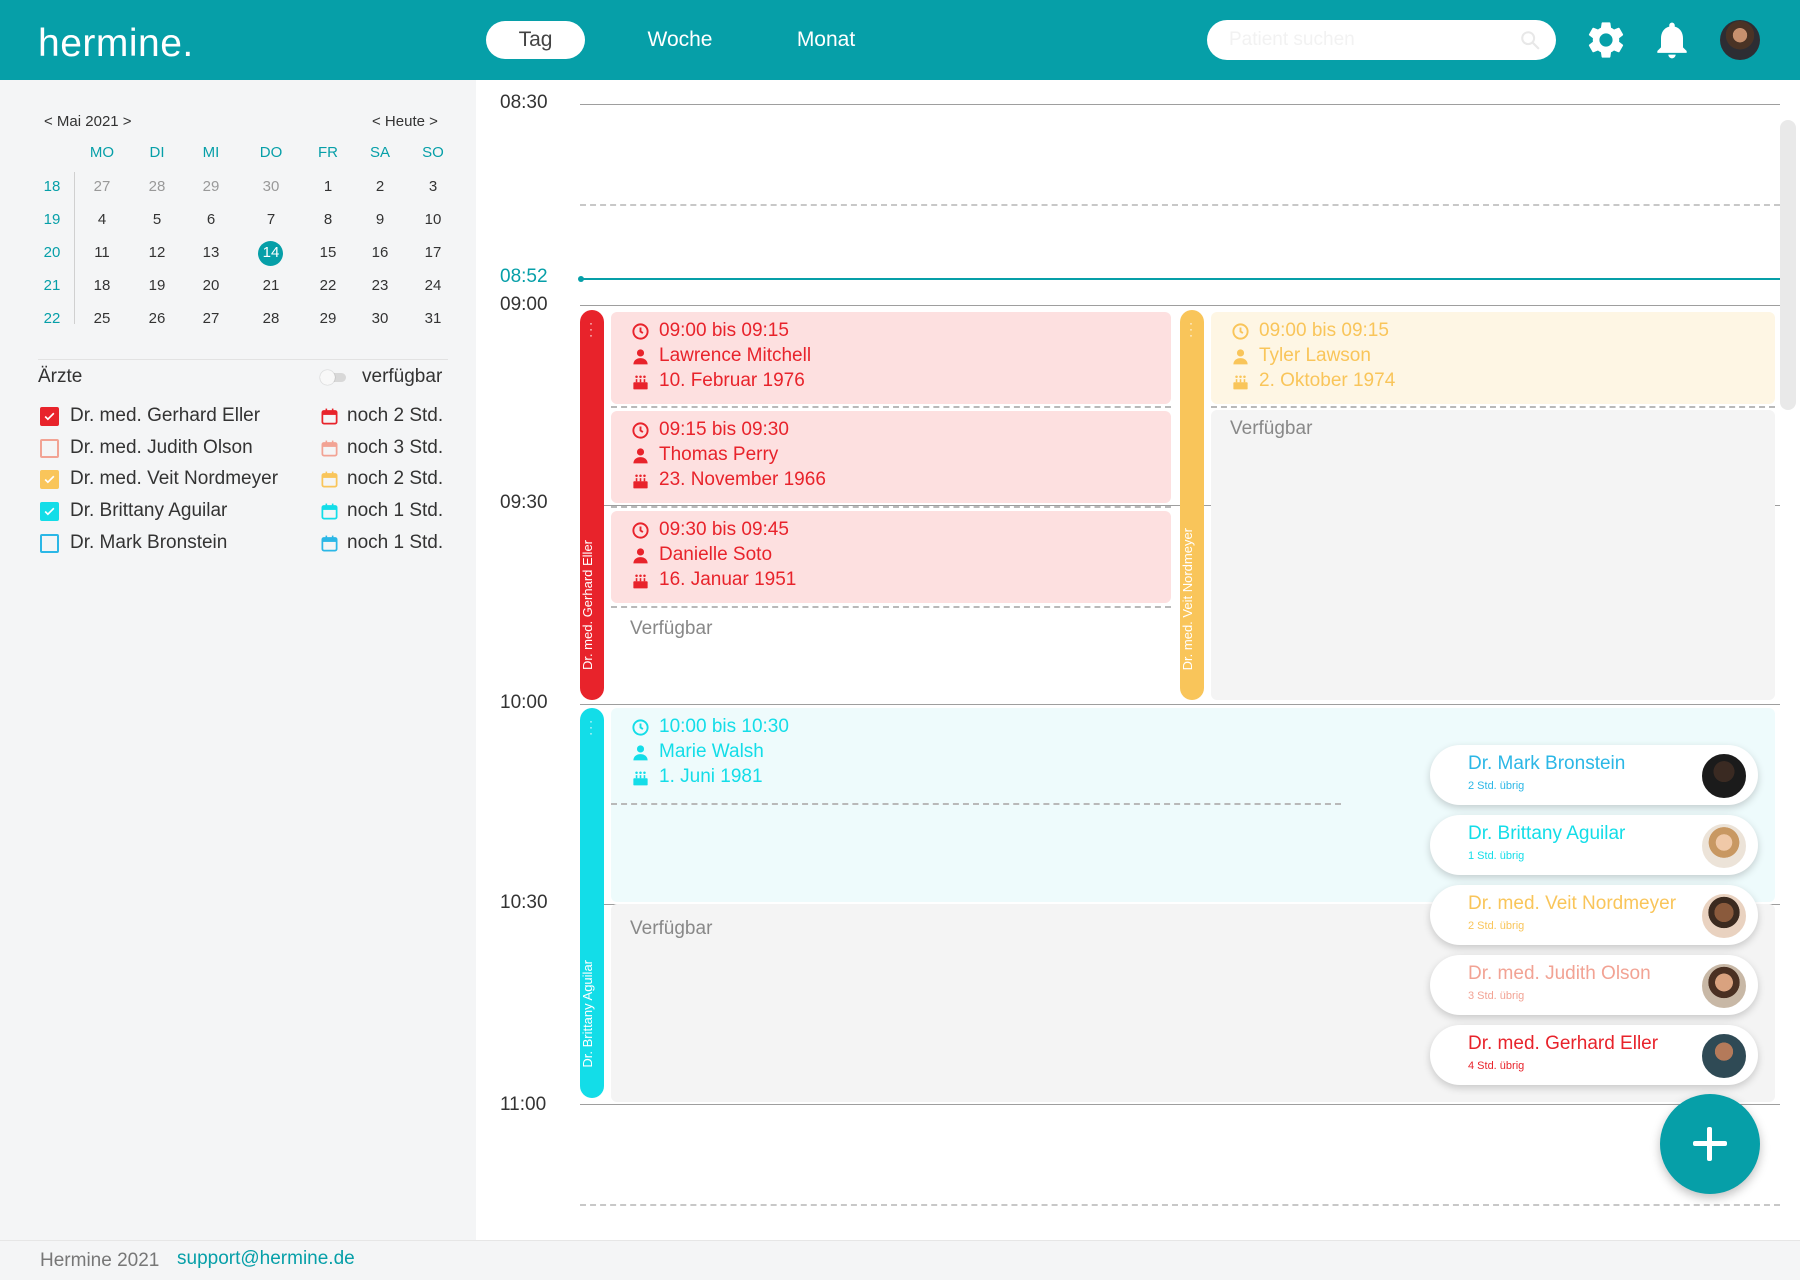  Describe the element at coordinates (826, 40) in the screenshot. I see `view-tab-month: Monat` at that location.